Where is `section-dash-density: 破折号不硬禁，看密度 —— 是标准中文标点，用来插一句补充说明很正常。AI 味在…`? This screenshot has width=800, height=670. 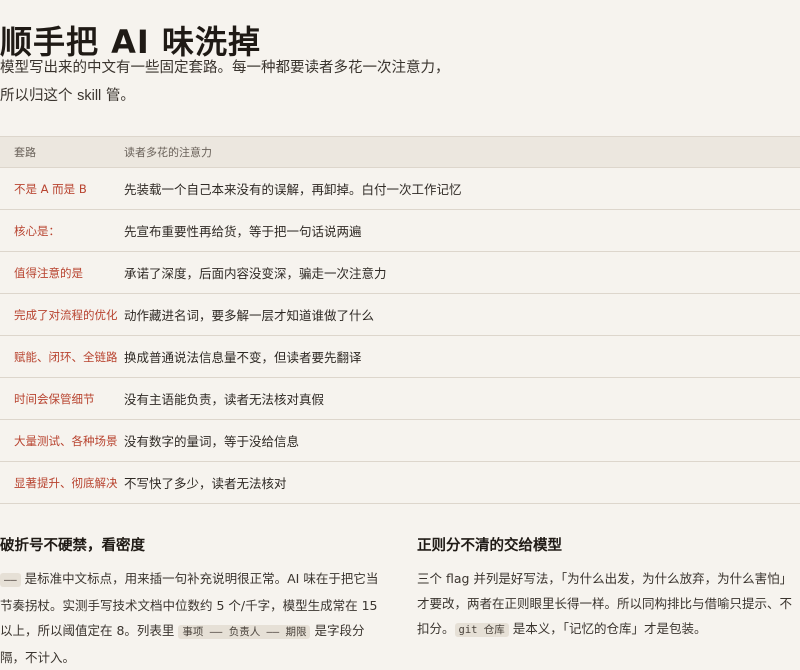 section-dash-density: 破折号不硬禁，看密度 —— 是标准中文标点，用来插一句补充说明很正常。AI 味在… is located at coordinates (192, 603).